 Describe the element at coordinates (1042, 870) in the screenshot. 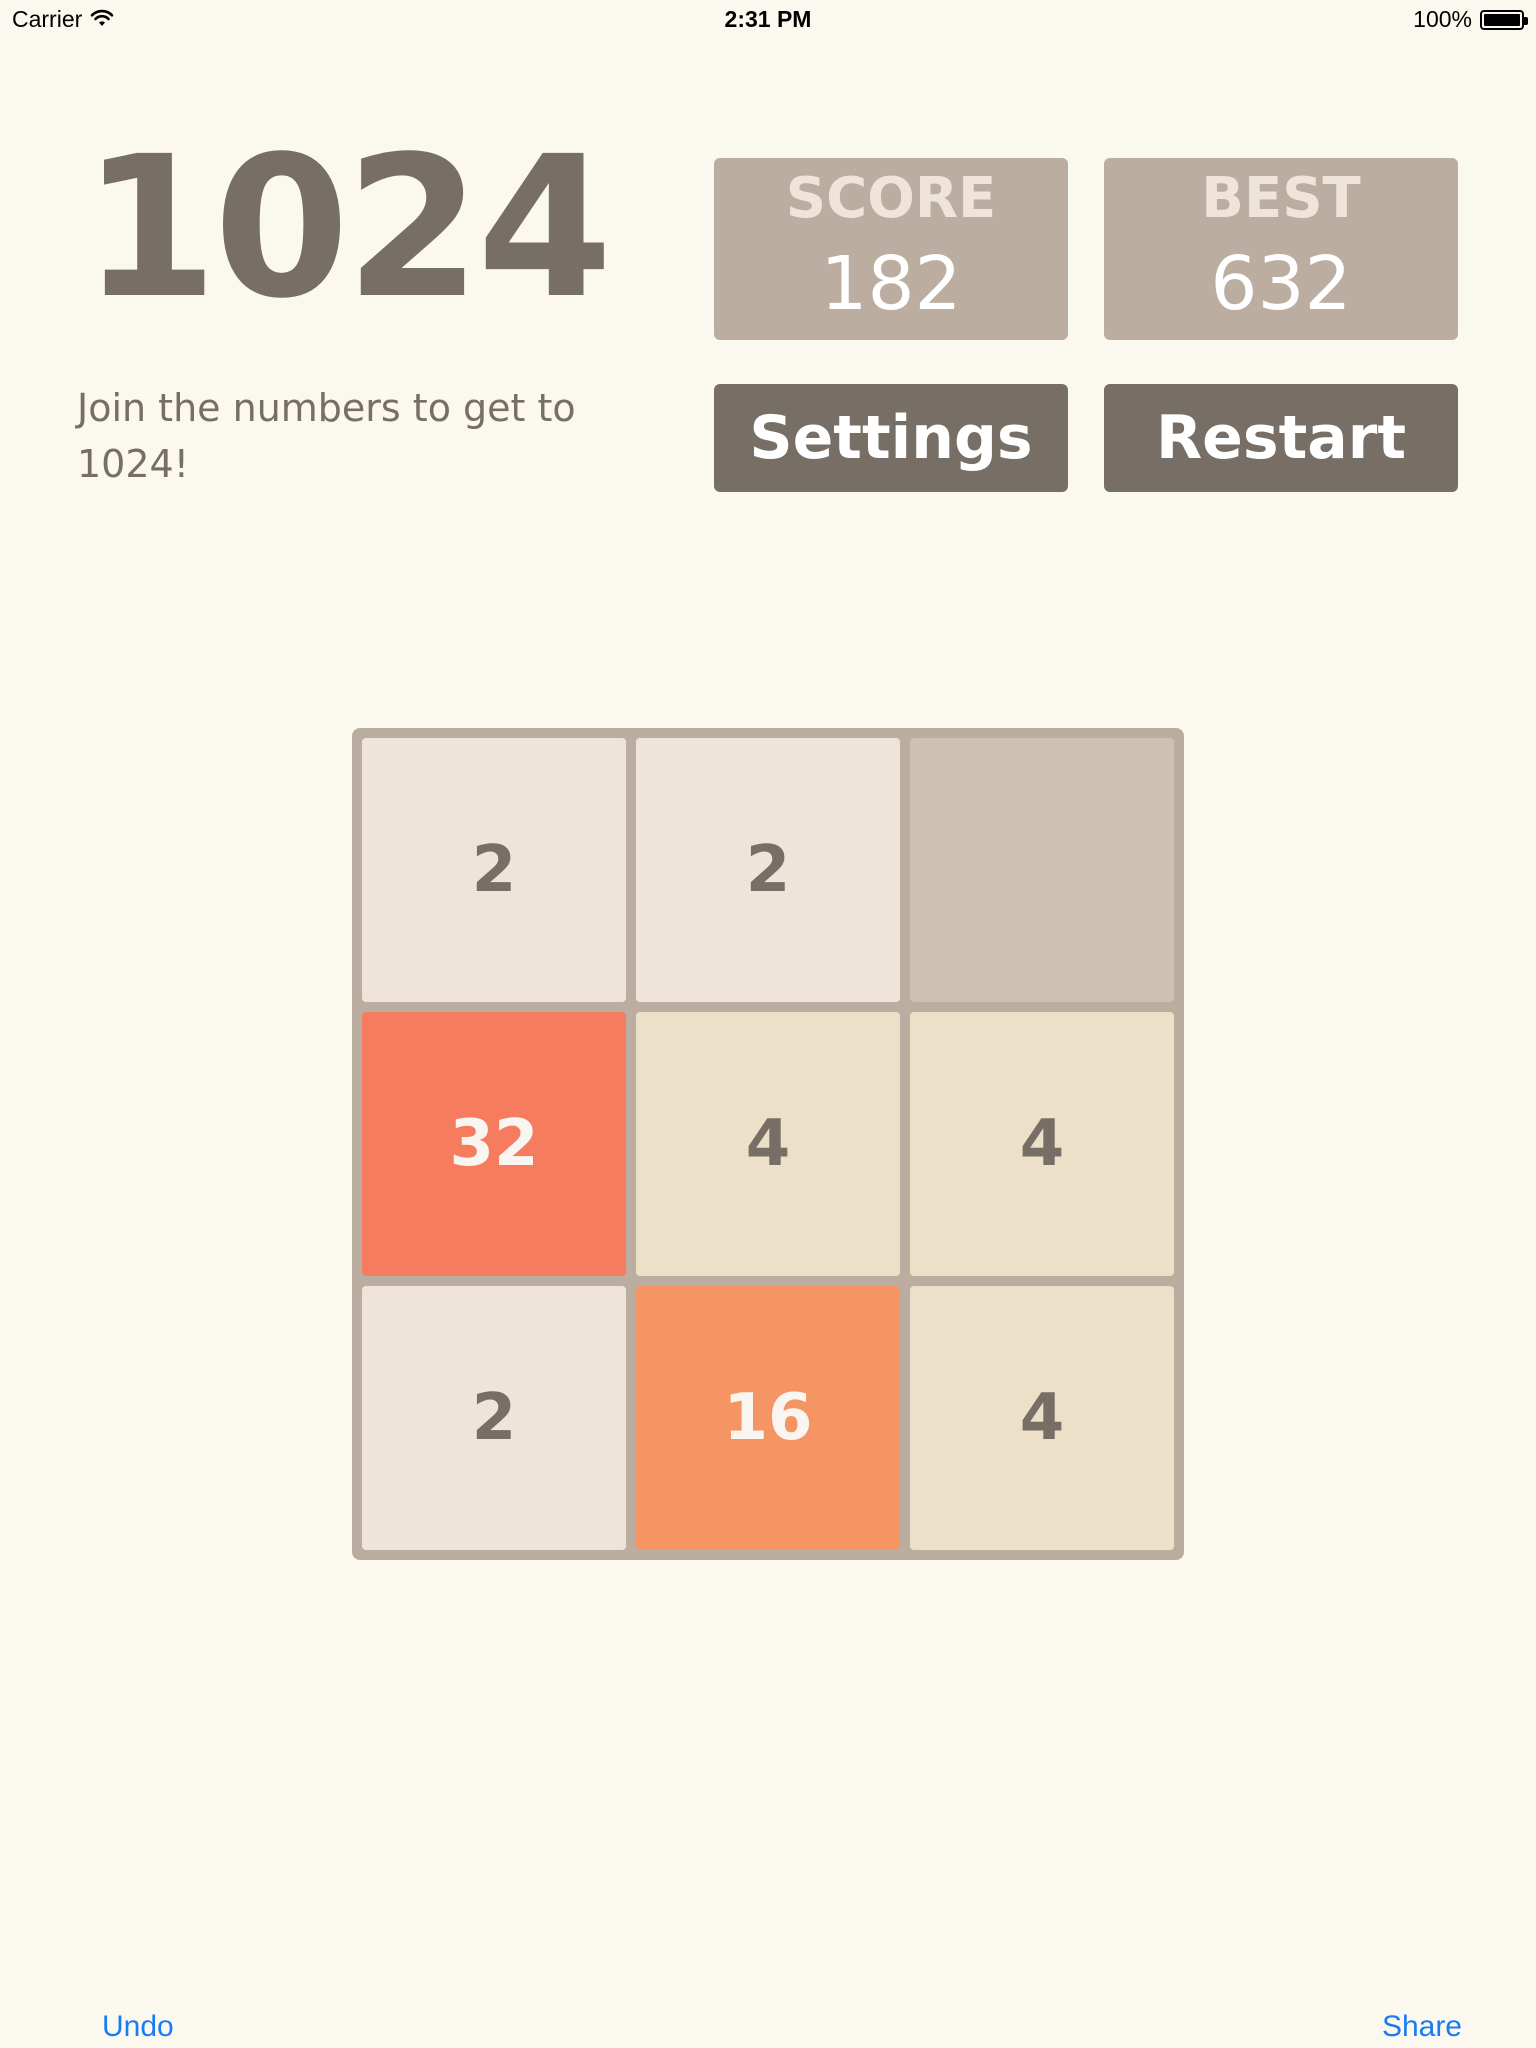

I see `empty-cell-r1-c3` at that location.